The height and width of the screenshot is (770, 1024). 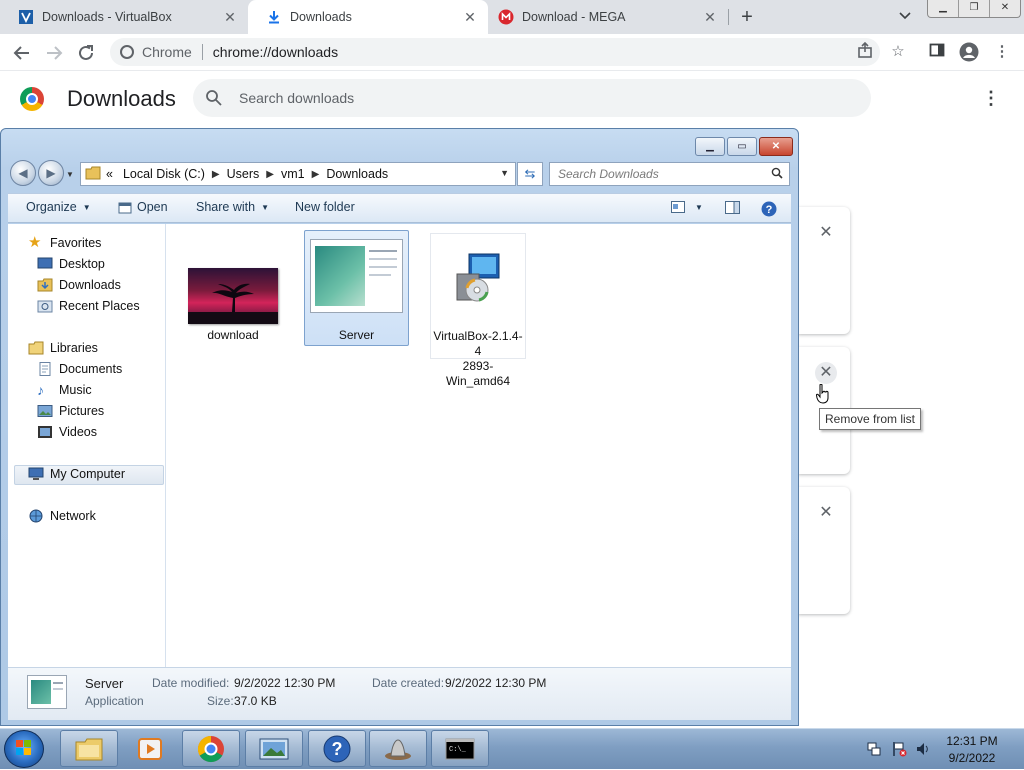 What do you see at coordinates (202, 52) in the screenshot?
I see `omnibox-separator` at bounding box center [202, 52].